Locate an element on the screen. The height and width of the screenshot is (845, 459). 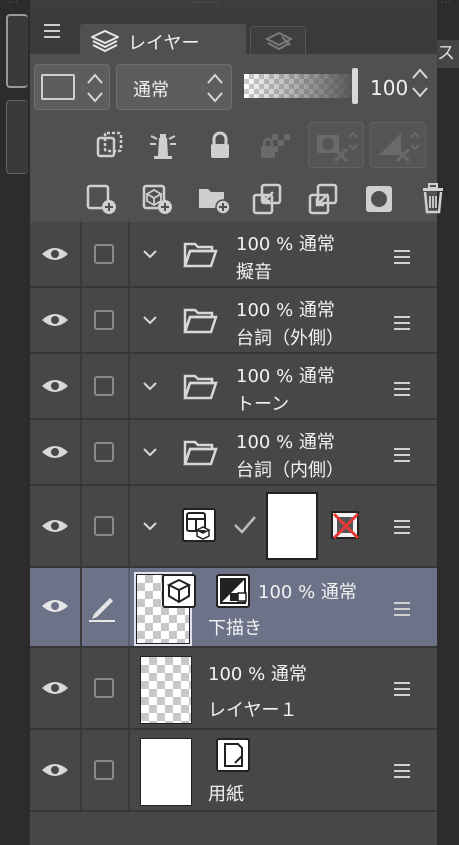
layer-name: 台詞（外側） is located at coordinates (290, 337).